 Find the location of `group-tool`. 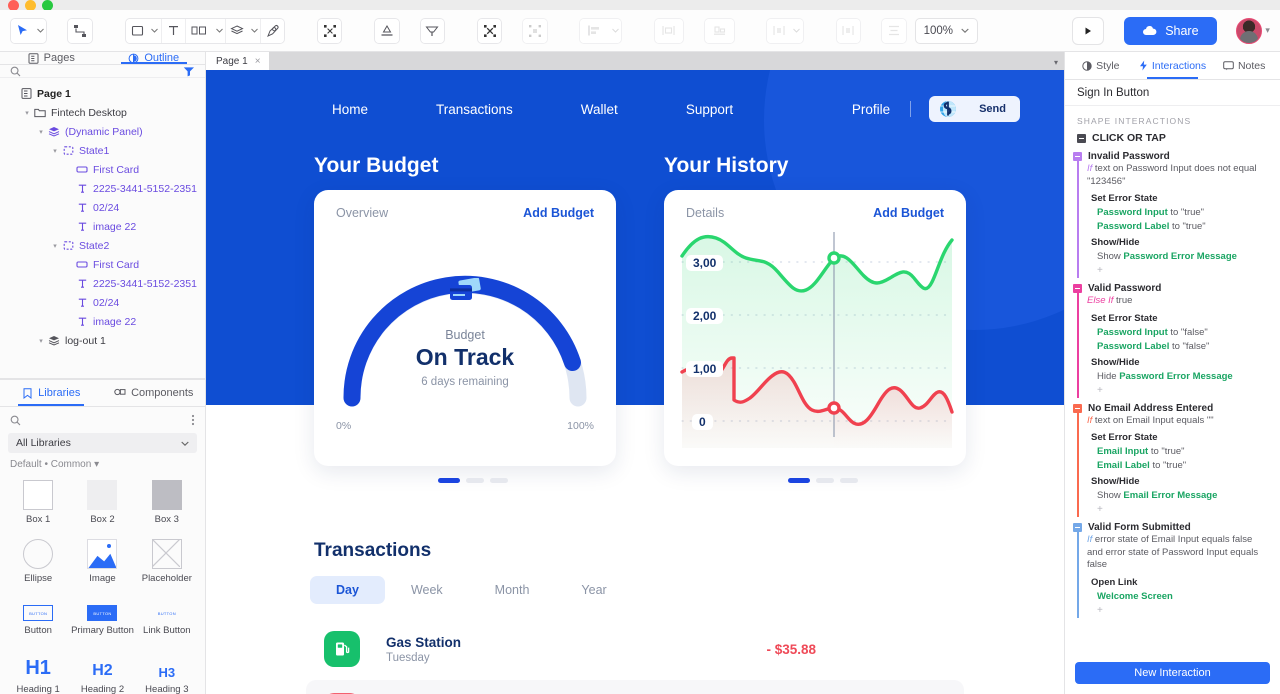

group-tool is located at coordinates (535, 30).